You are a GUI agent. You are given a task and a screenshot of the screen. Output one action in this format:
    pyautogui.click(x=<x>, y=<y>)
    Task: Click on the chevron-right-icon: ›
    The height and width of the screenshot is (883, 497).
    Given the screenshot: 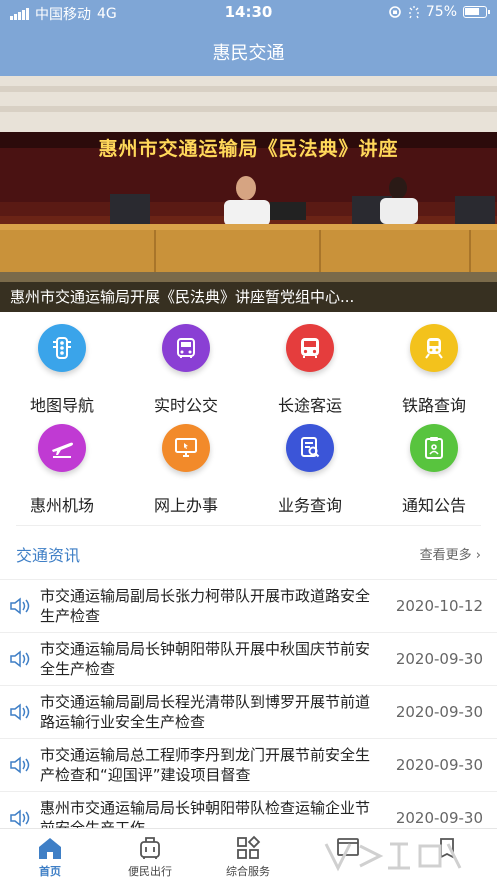 What is the action you would take?
    pyautogui.click(x=478, y=555)
    